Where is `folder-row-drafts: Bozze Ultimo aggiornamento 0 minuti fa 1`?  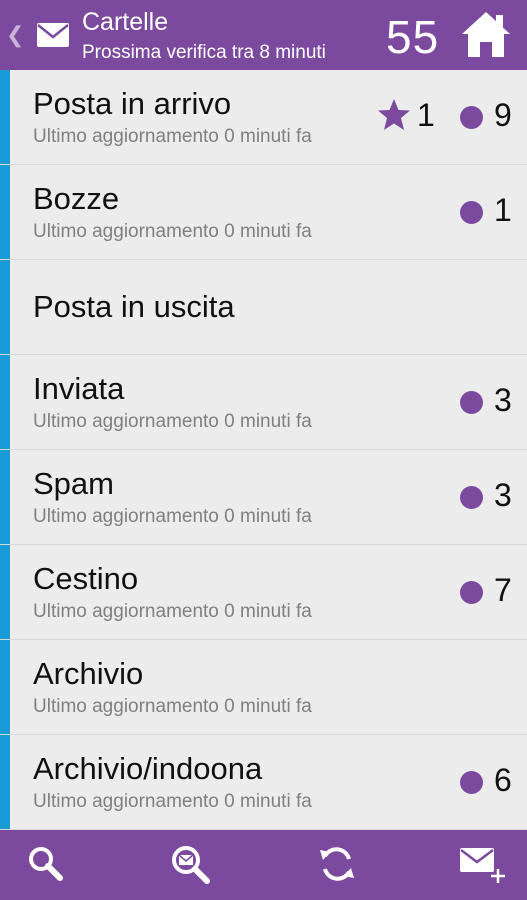 folder-row-drafts: Bozze Ultimo aggiornamento 0 minuti fa 1 is located at coordinates (263, 212).